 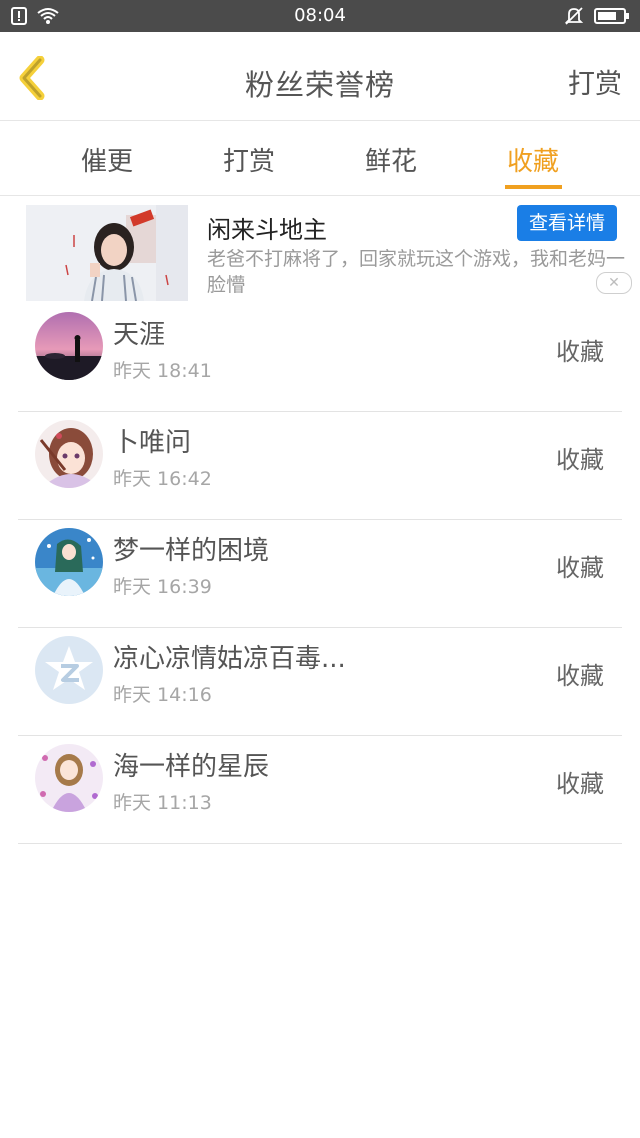 What do you see at coordinates (320, 790) in the screenshot?
I see `list-item: 海一样的星辰 昨天 11:13 收藏` at bounding box center [320, 790].